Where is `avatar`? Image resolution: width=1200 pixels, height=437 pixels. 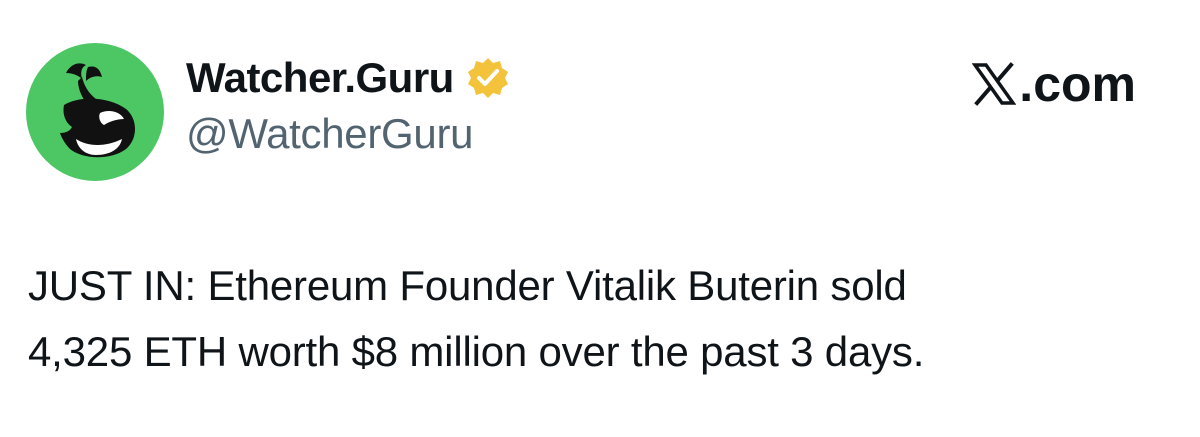
avatar is located at coordinates (95, 112).